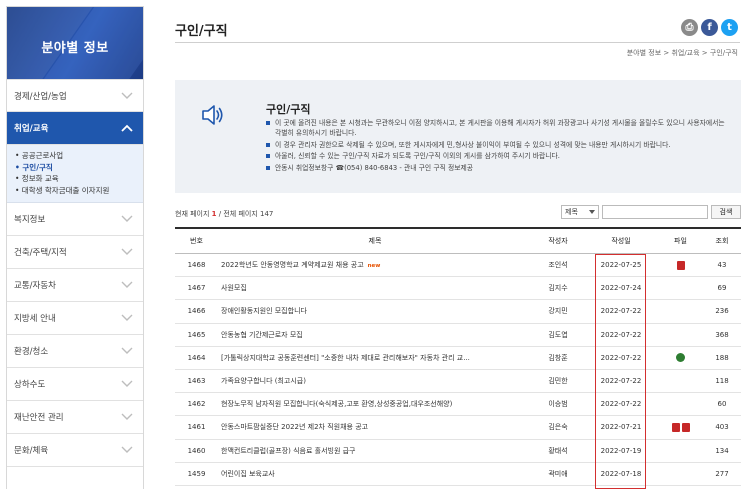  I want to click on row-title-cell: 2022학년도 안동영명학교 계약제교원 채용 공고 new, so click(375, 265).